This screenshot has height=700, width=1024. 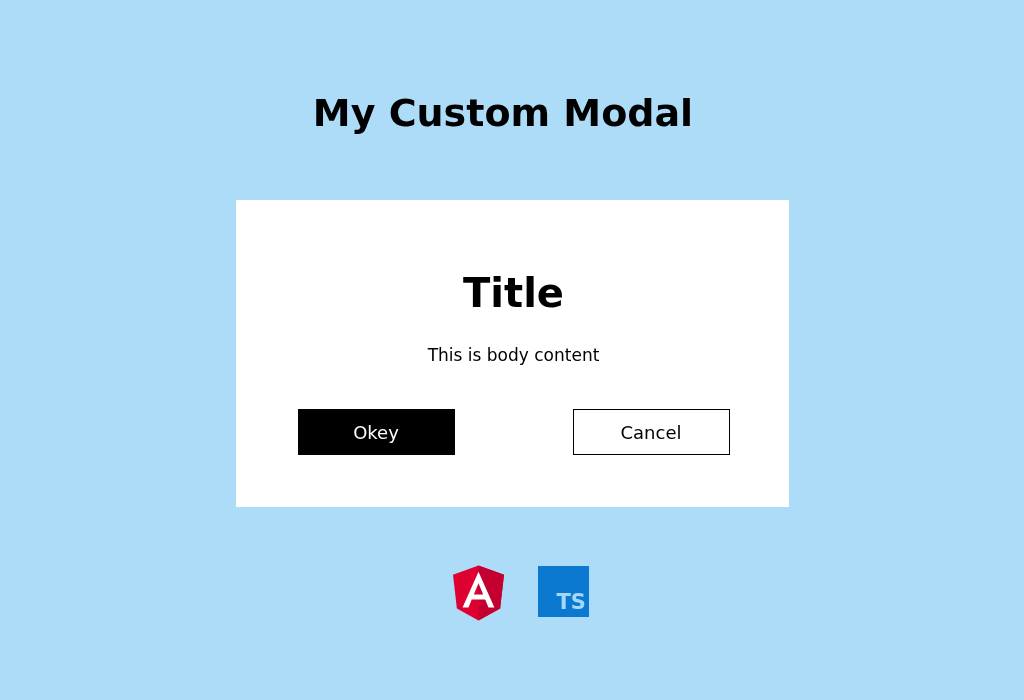 I want to click on modal-title: Title, so click(x=513, y=293).